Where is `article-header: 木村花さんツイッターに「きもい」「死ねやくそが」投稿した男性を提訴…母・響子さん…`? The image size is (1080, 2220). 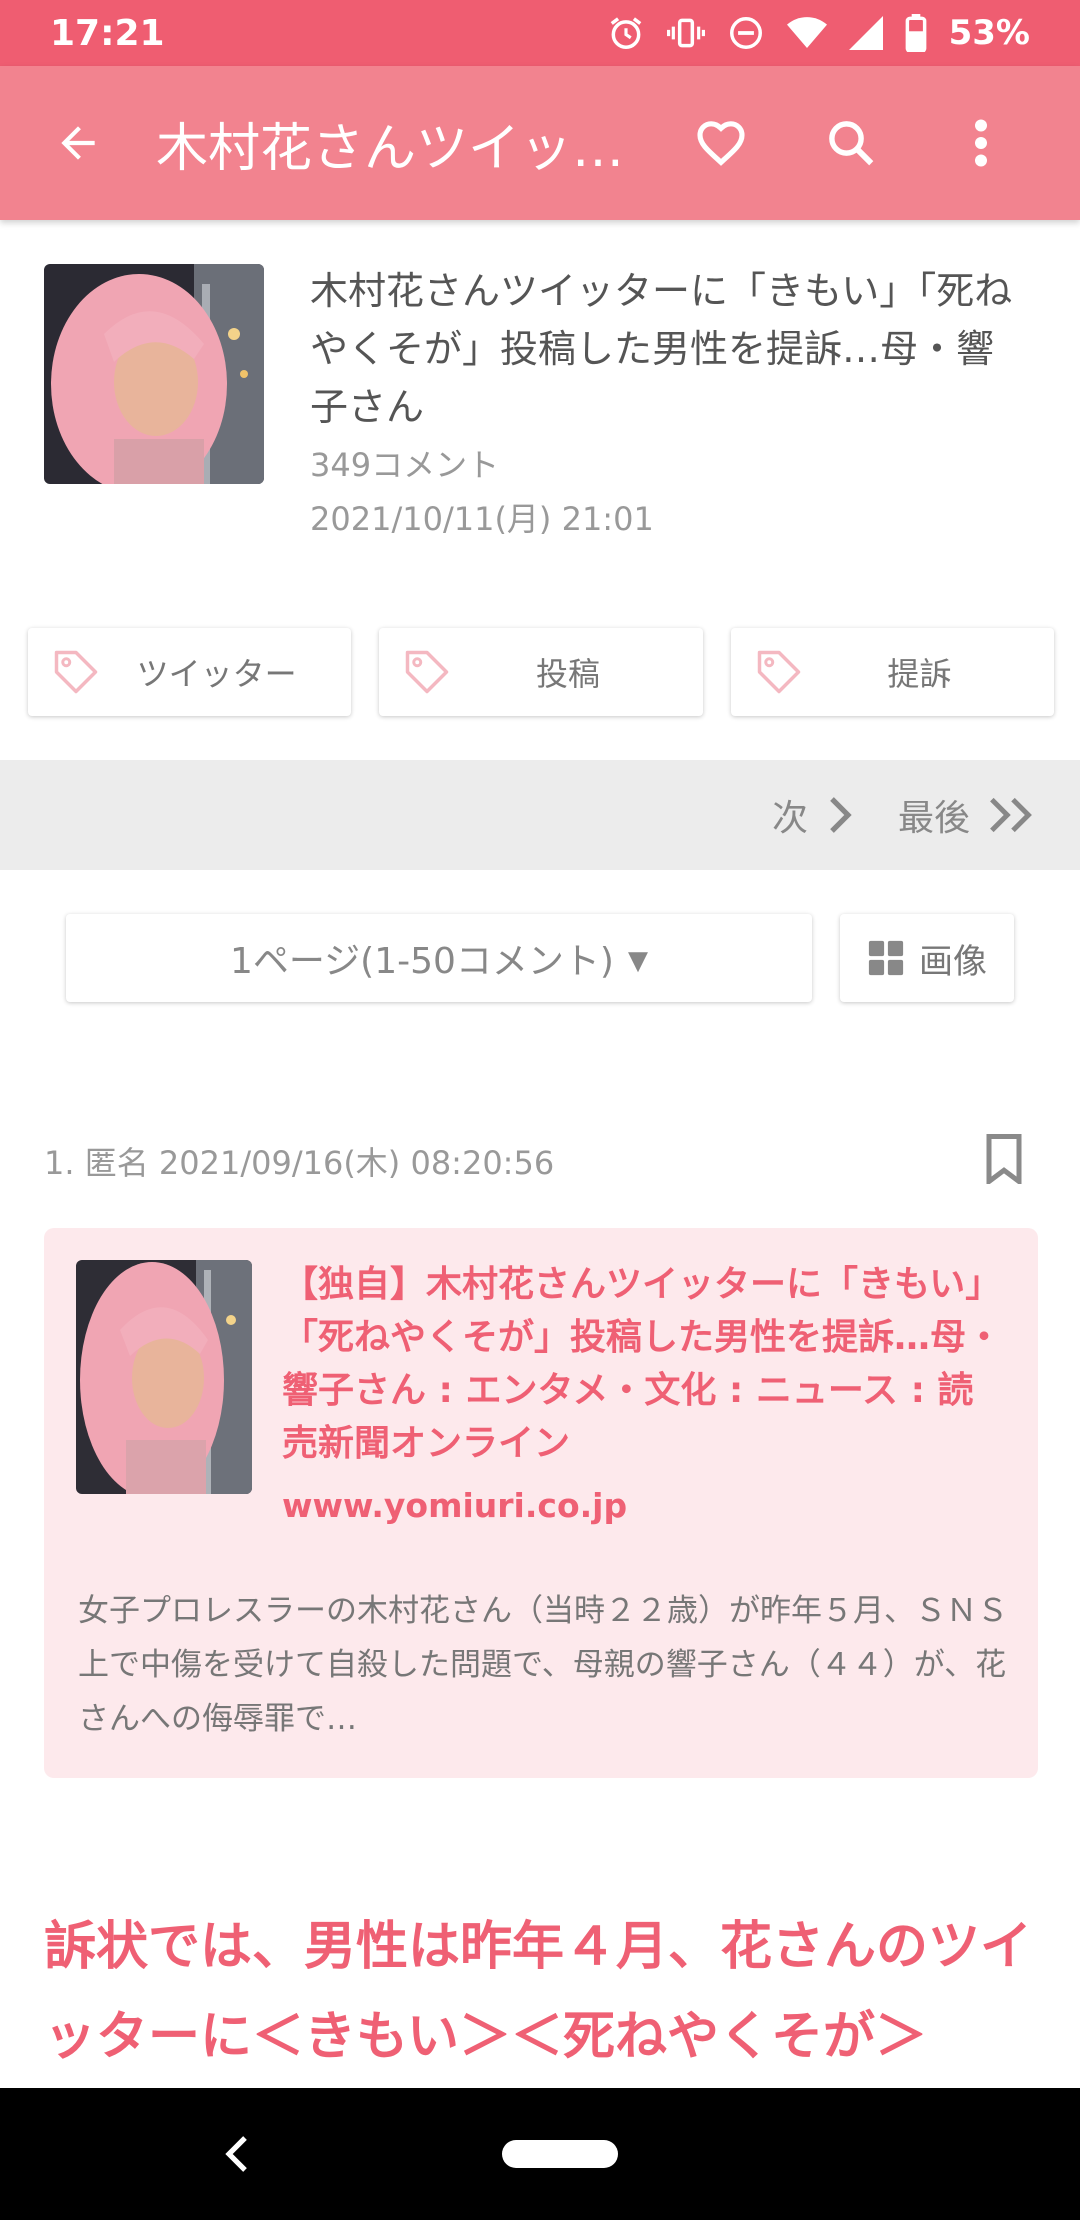 article-header: 木村花さんツイッターに「きもい」「死ねやくそが」投稿した男性を提訴…母・響子さん… is located at coordinates (539, 404).